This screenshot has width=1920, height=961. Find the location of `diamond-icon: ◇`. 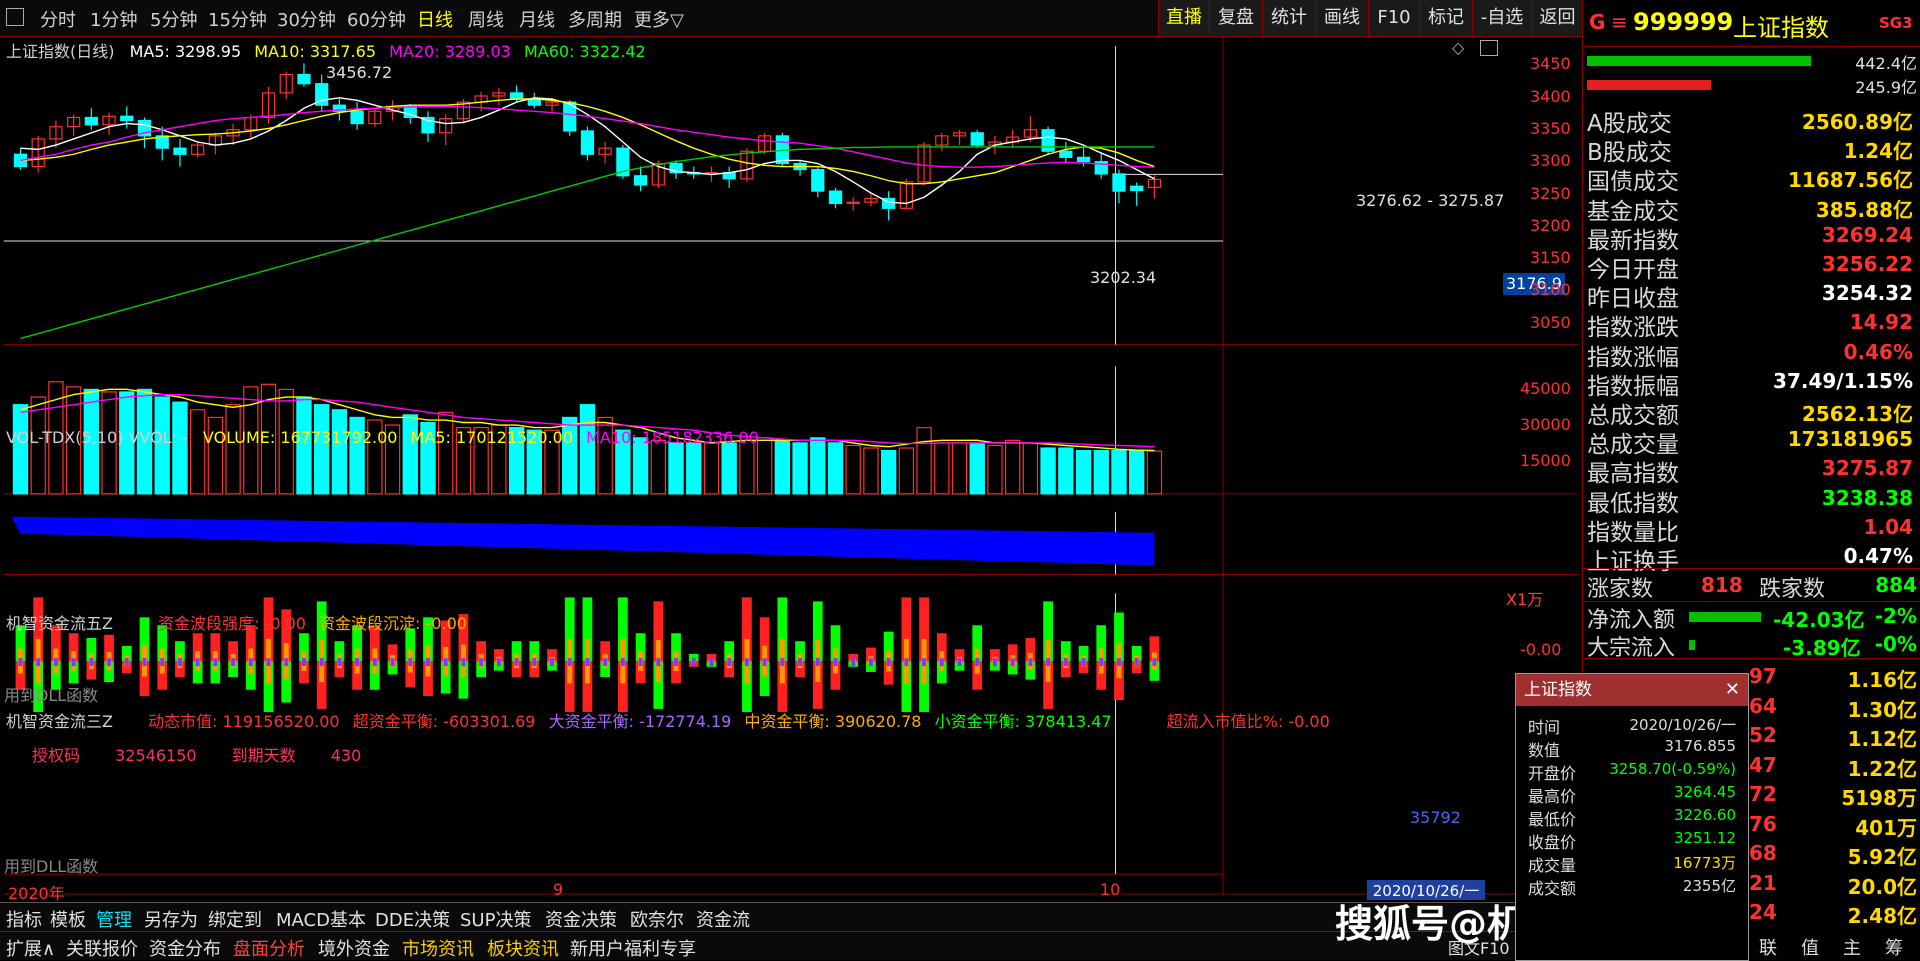

diamond-icon: ◇ is located at coordinates (1458, 47).